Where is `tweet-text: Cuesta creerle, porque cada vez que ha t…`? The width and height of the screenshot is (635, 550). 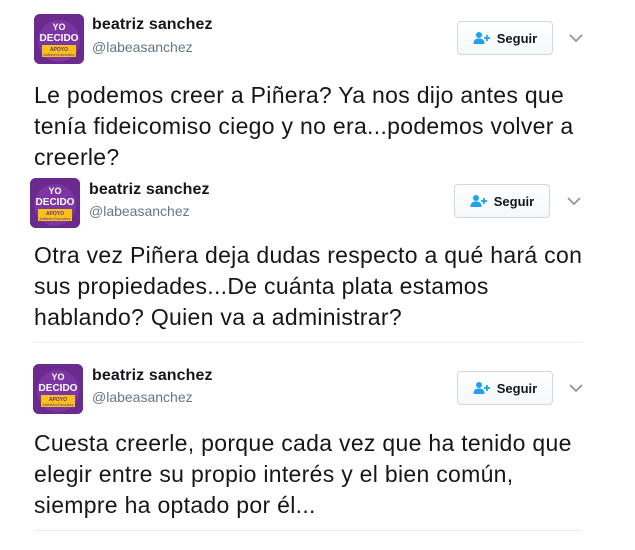 tweet-text: Cuesta creerle, porque cada vez que ha t… is located at coordinates (303, 474).